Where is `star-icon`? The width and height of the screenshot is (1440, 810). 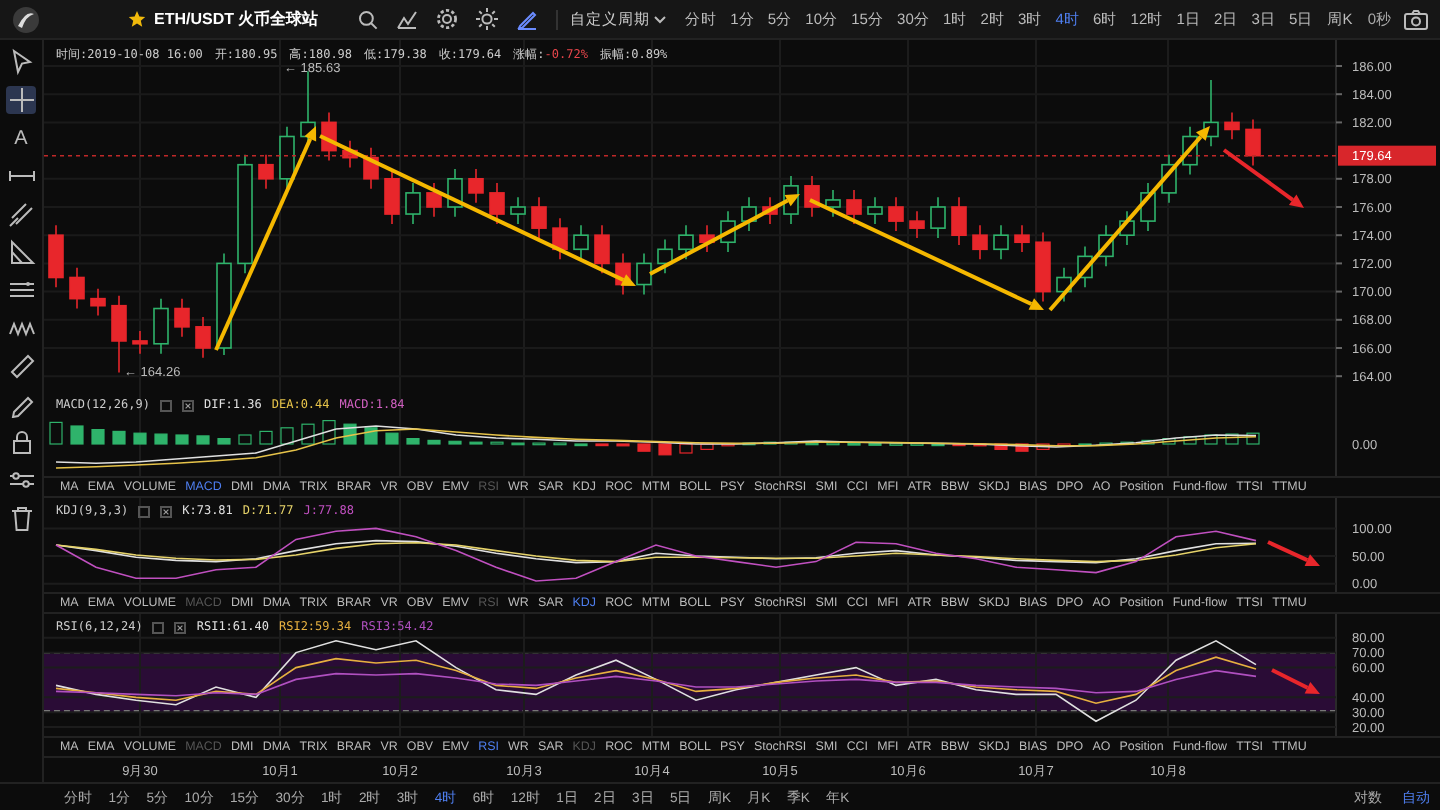 star-icon is located at coordinates (137, 19).